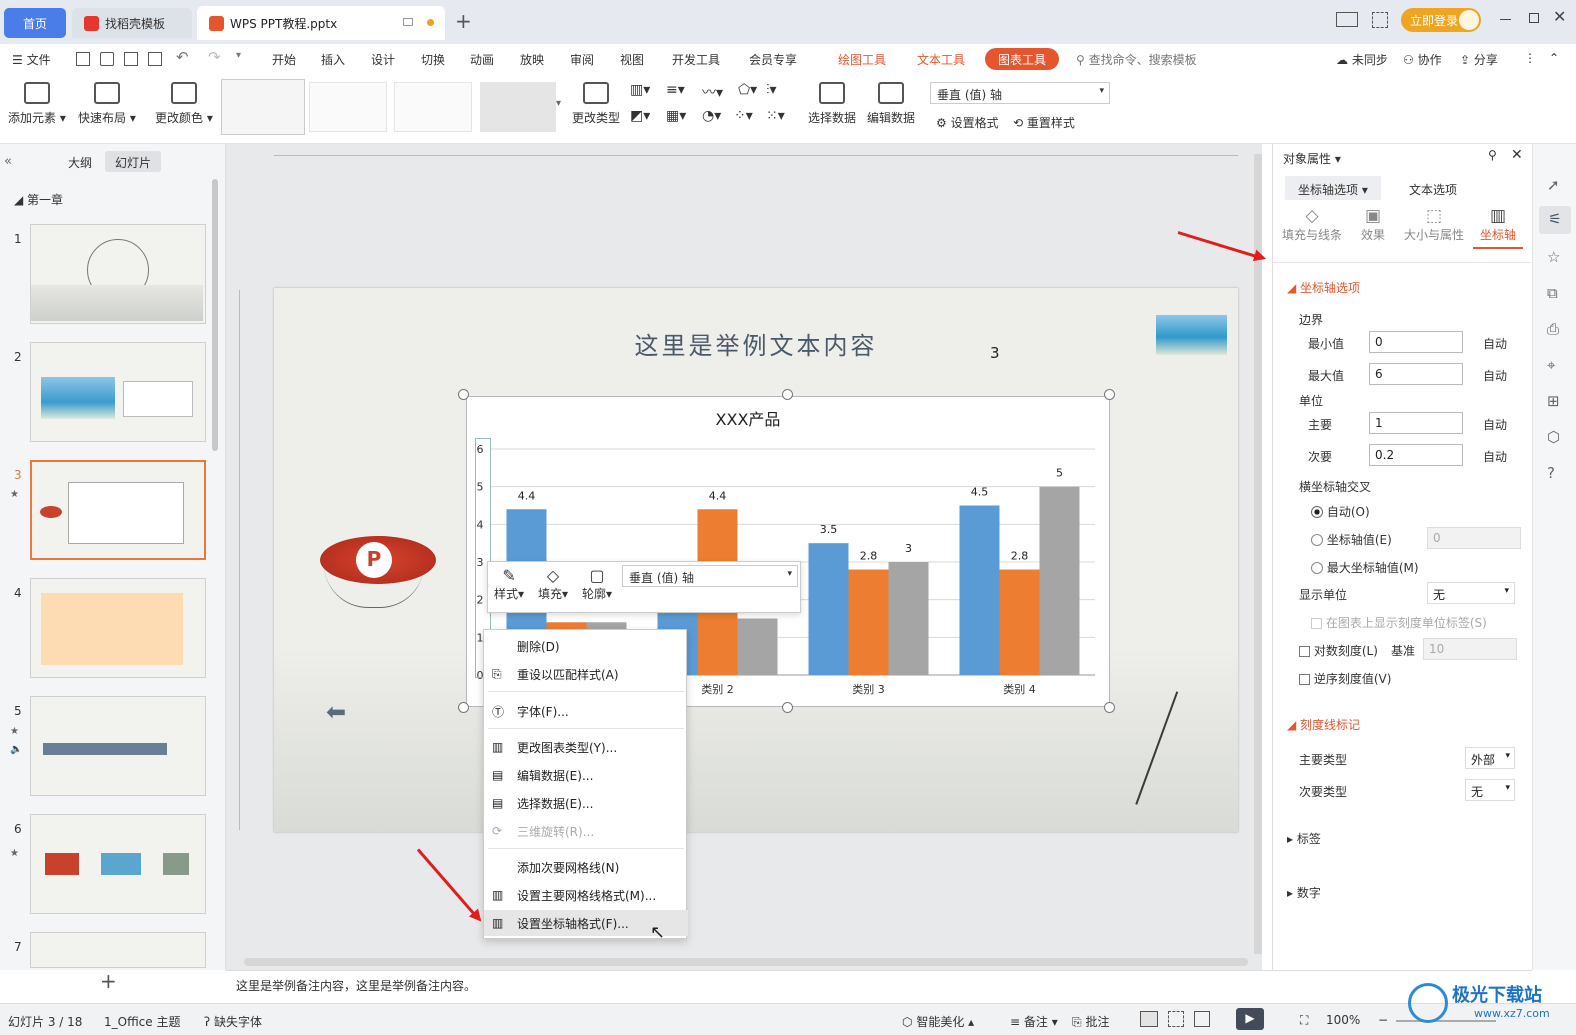 The width and height of the screenshot is (1576, 1035). I want to click on redo-icon: ↷, so click(214, 57).